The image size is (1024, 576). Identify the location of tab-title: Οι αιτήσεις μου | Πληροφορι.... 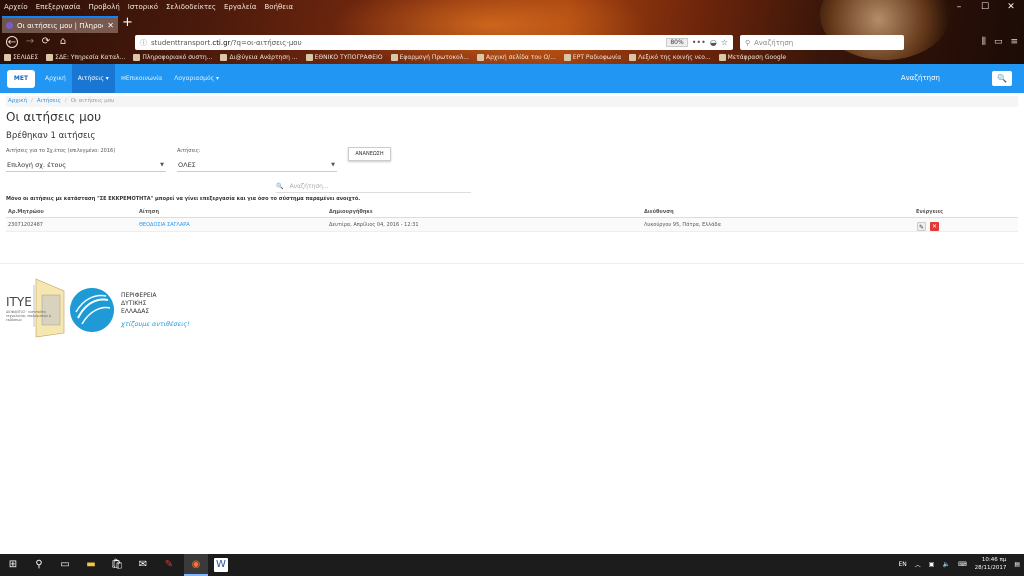
(60, 25).